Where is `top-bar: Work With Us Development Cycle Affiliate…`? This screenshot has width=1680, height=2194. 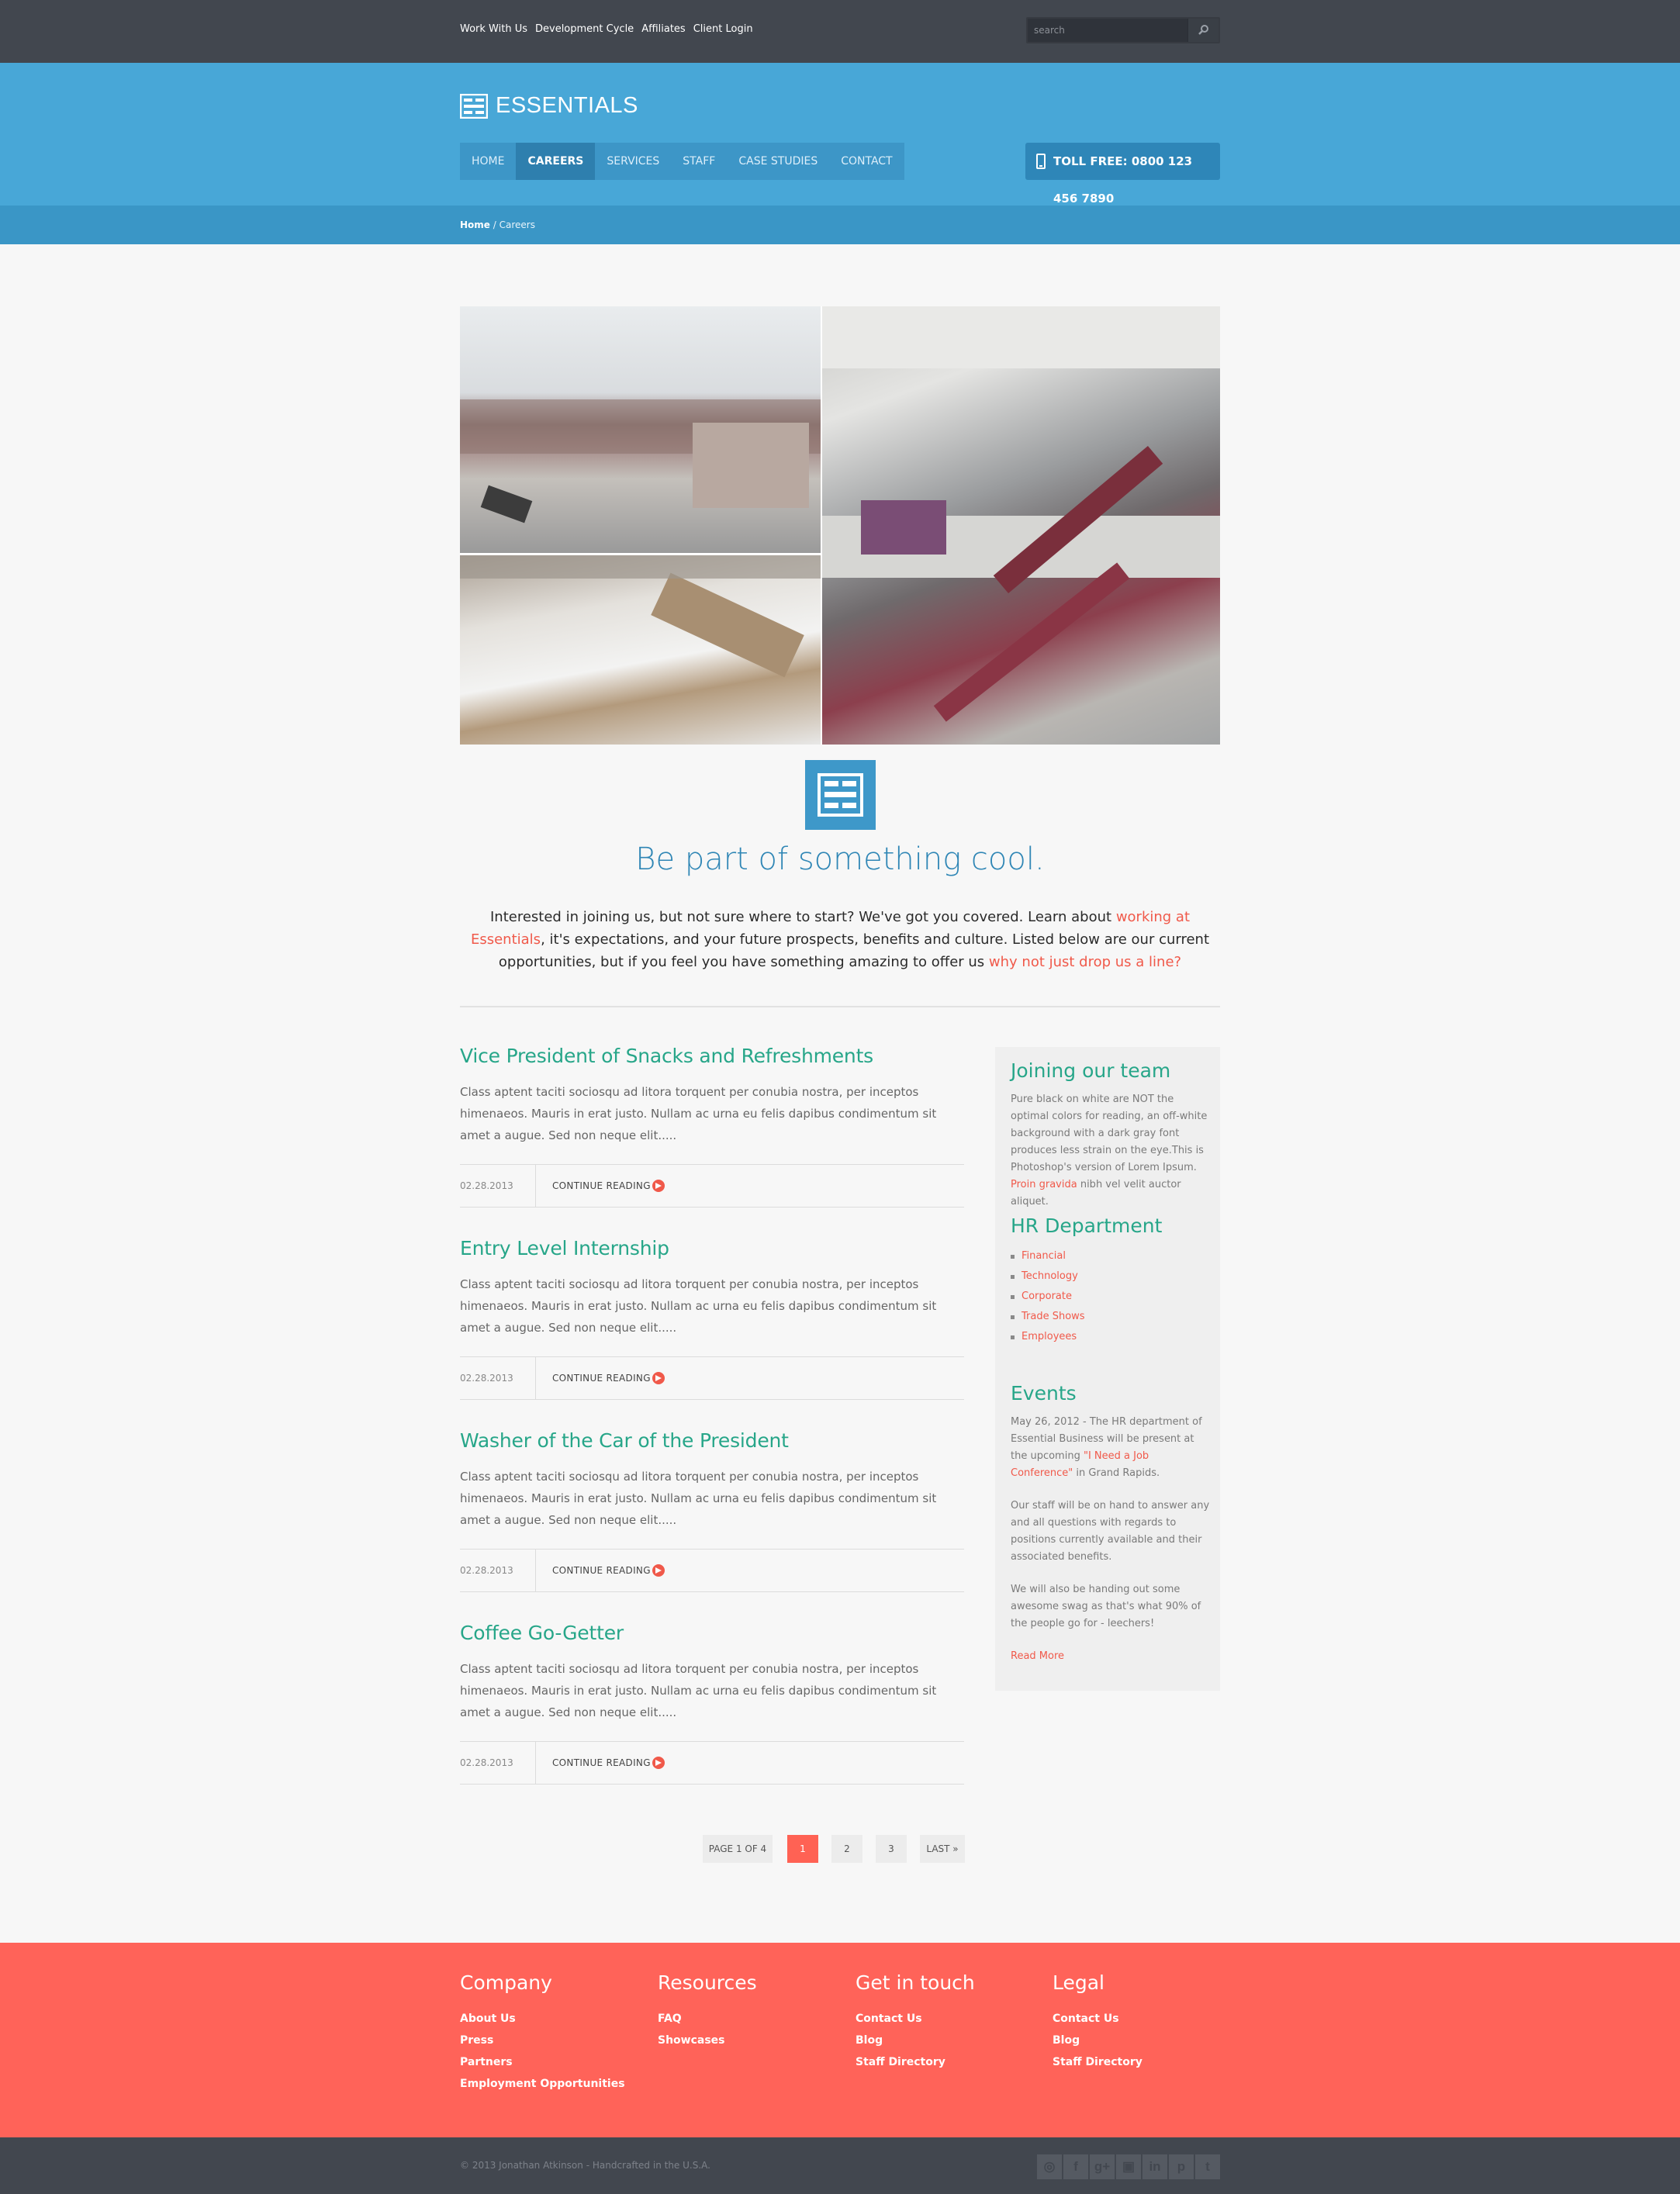
top-bar: Work With Us Development Cycle Affiliate… is located at coordinates (840, 32).